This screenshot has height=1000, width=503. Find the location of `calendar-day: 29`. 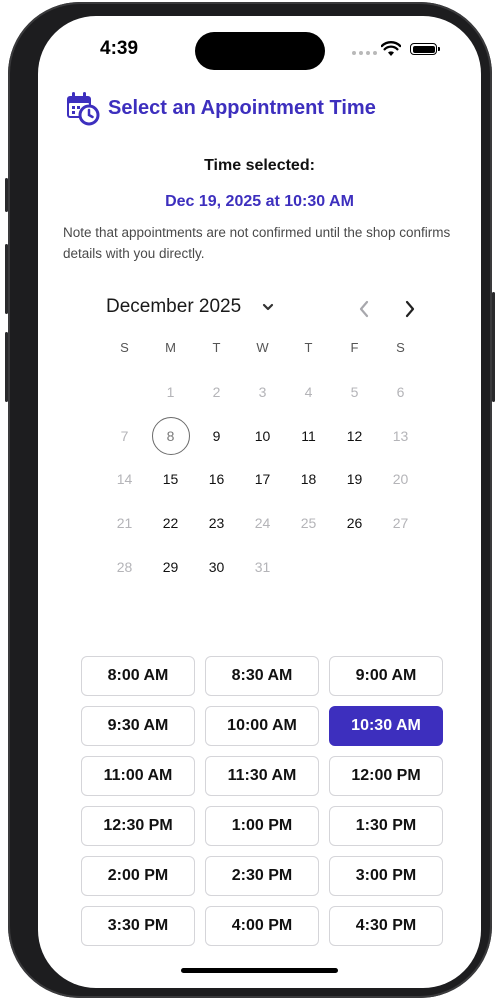

calendar-day: 29 is located at coordinates (171, 567).